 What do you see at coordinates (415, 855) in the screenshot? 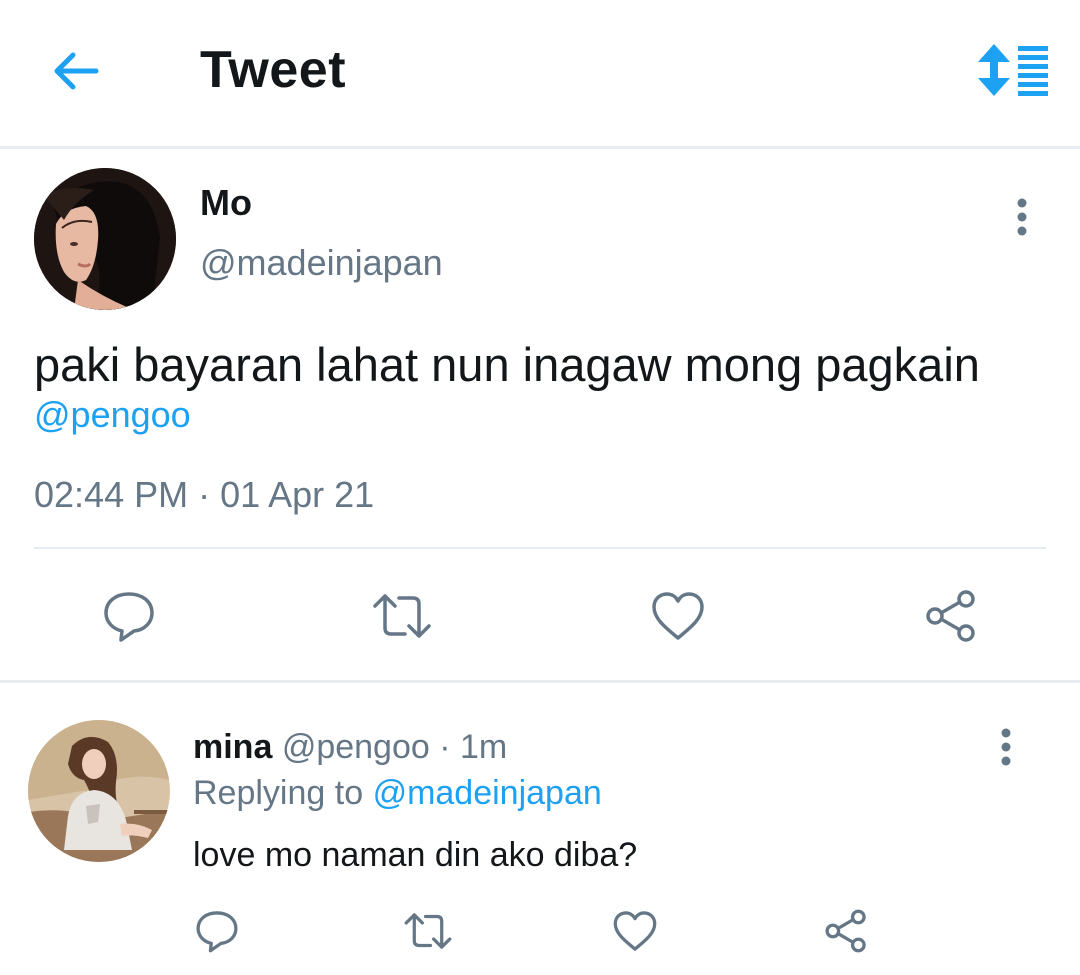
I see `reply-text: love mo naman din ako diba?` at bounding box center [415, 855].